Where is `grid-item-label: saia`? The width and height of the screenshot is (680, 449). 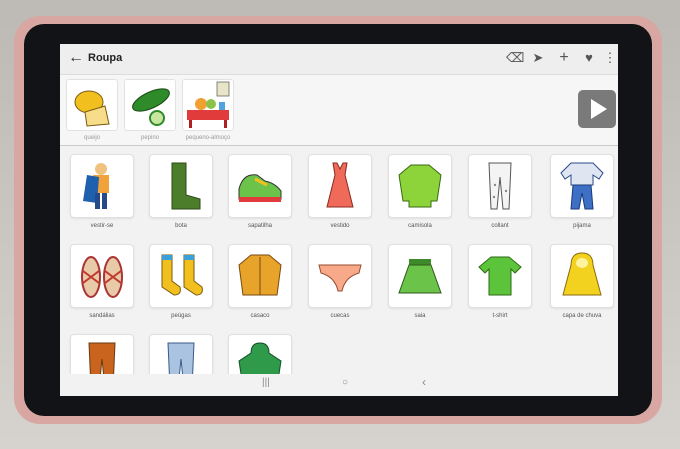
grid-item-label: saia is located at coordinates (420, 316).